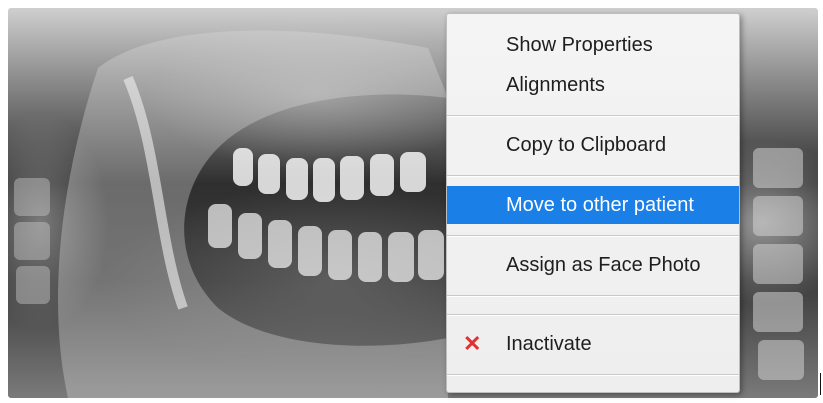  Describe the element at coordinates (579, 45) in the screenshot. I see `menu-item-label: Show Properties` at that location.